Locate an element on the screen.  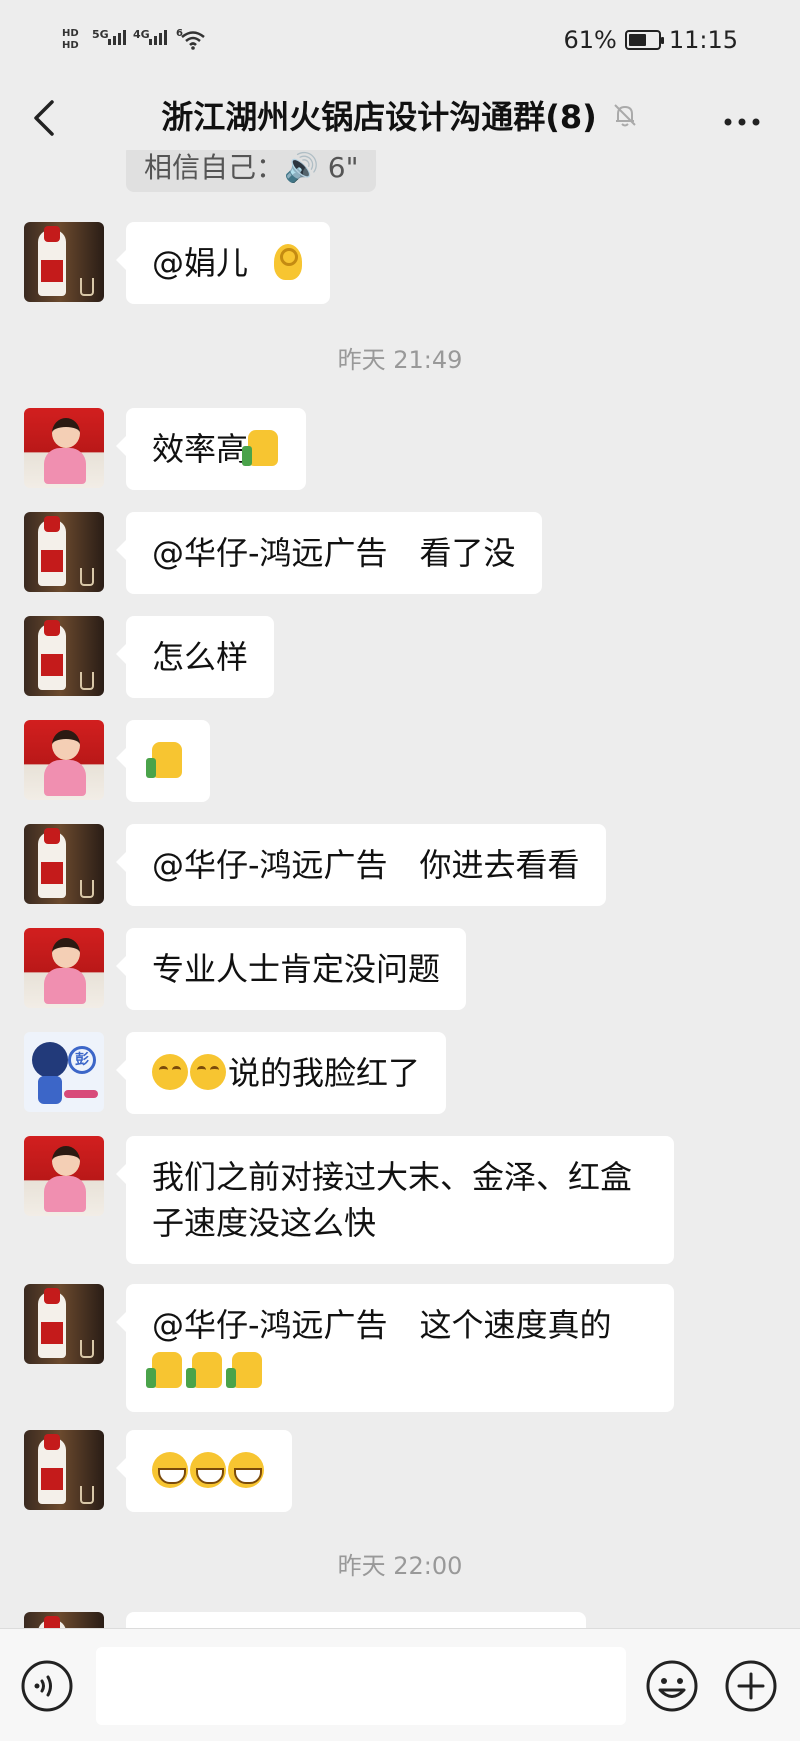
message-row: @娟儿 is located at coordinates (177, 263).